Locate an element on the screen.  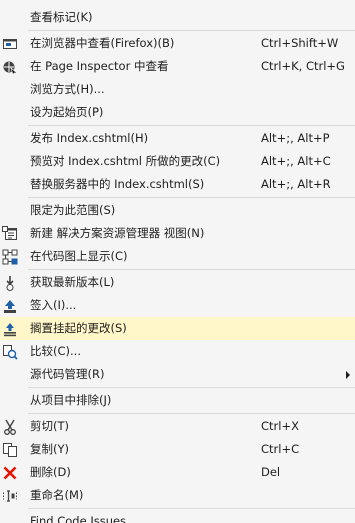
menu-item-label: 在浏览器中查看(Firefox)(B) is located at coordinates (102, 43).